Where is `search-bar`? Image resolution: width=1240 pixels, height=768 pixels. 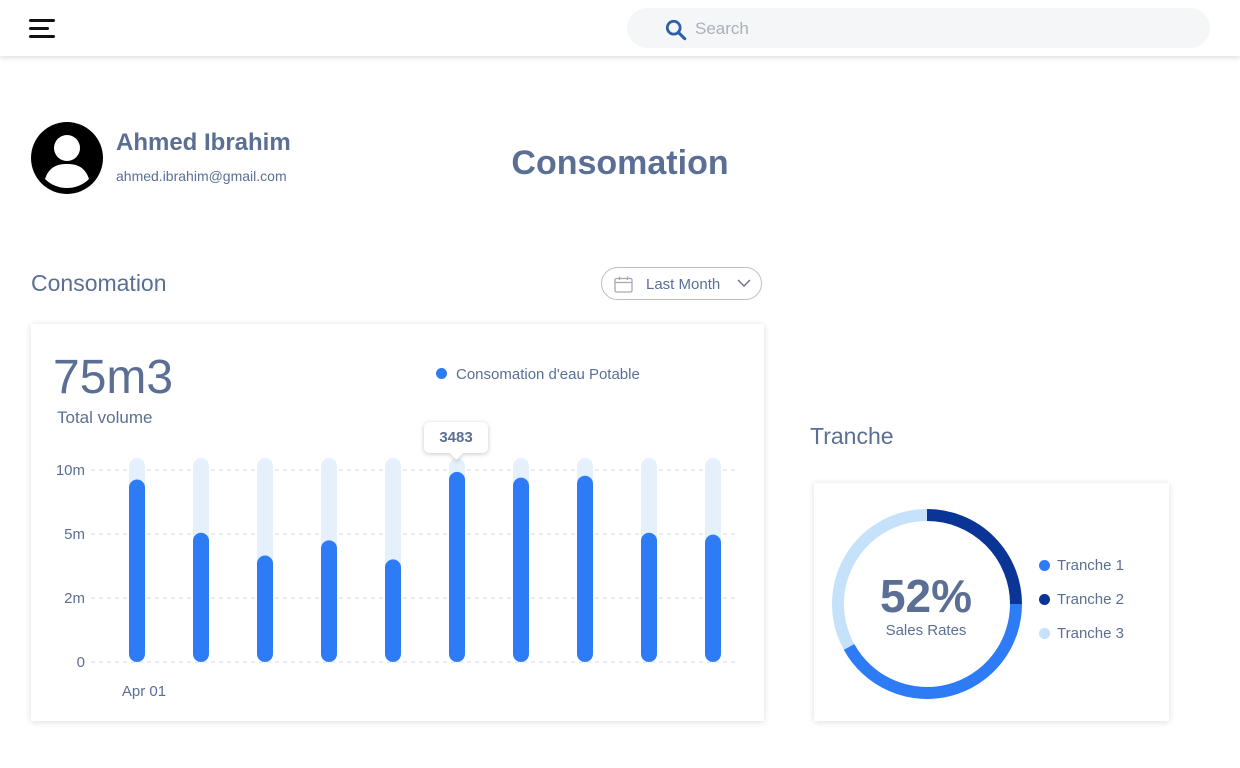 search-bar is located at coordinates (918, 28).